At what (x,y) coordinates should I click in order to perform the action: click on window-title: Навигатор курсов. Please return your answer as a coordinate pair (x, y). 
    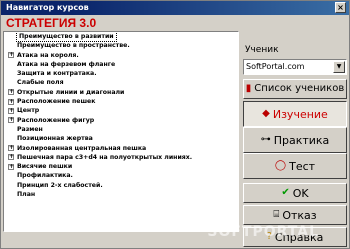
    Looking at the image, I should click on (47, 7).